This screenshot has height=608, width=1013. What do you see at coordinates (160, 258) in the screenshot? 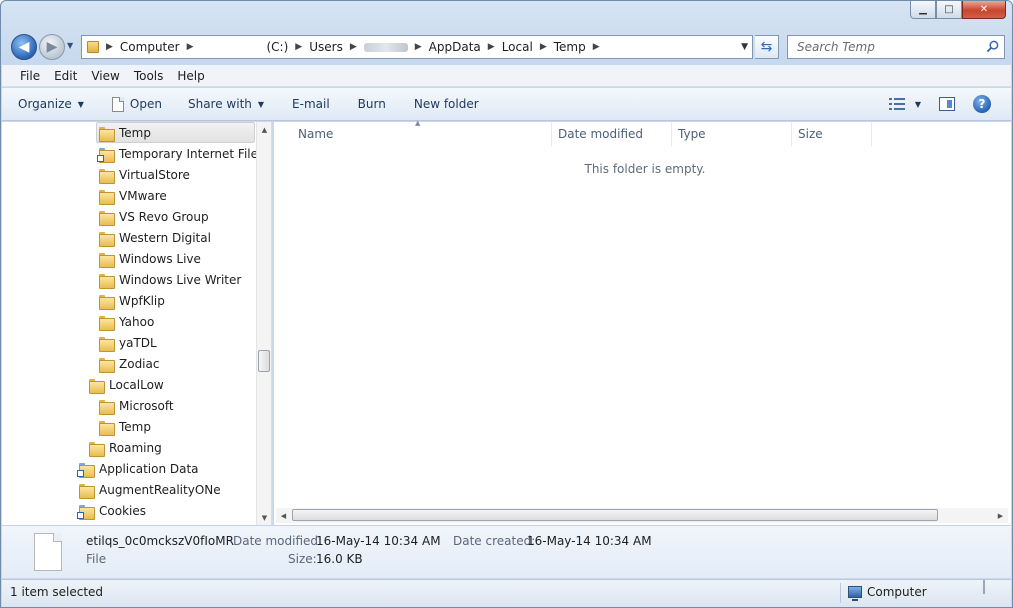
I see `tree-item-label: Windows Live` at bounding box center [160, 258].